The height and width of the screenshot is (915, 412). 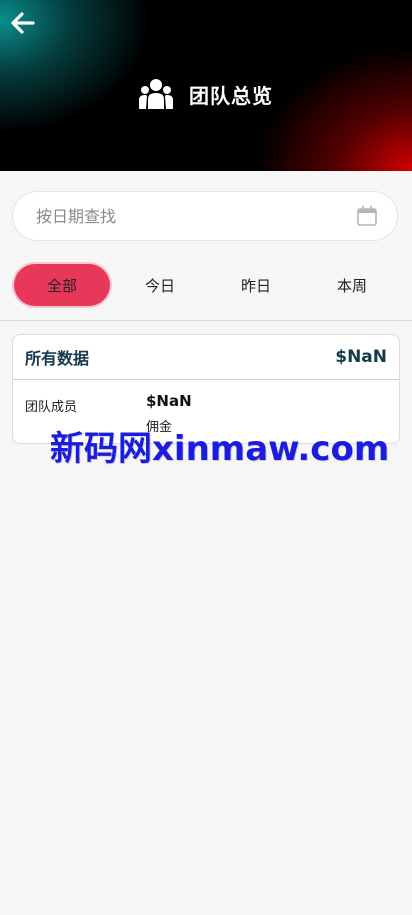 I want to click on tab-today: 今日, so click(x=160, y=285).